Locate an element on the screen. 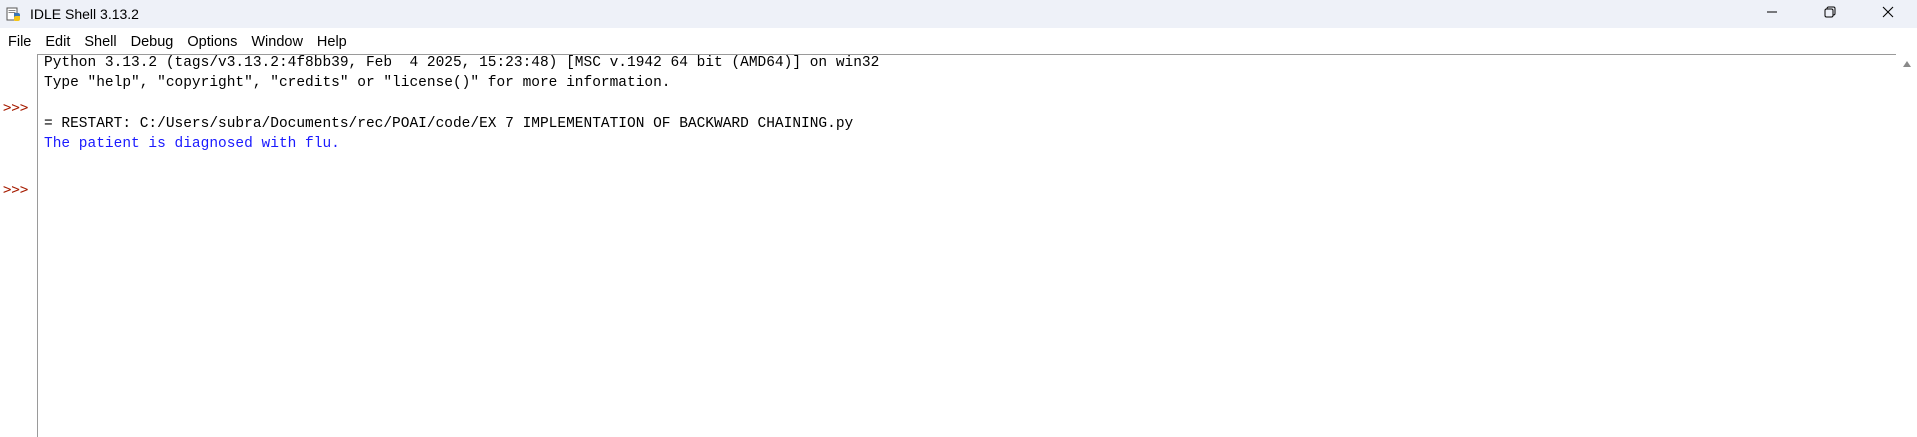 The width and height of the screenshot is (1917, 437). restore-button is located at coordinates (1830, 14).